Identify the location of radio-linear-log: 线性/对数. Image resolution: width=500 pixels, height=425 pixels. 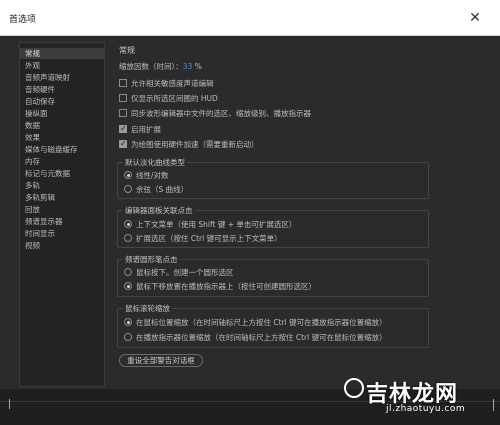
(146, 176).